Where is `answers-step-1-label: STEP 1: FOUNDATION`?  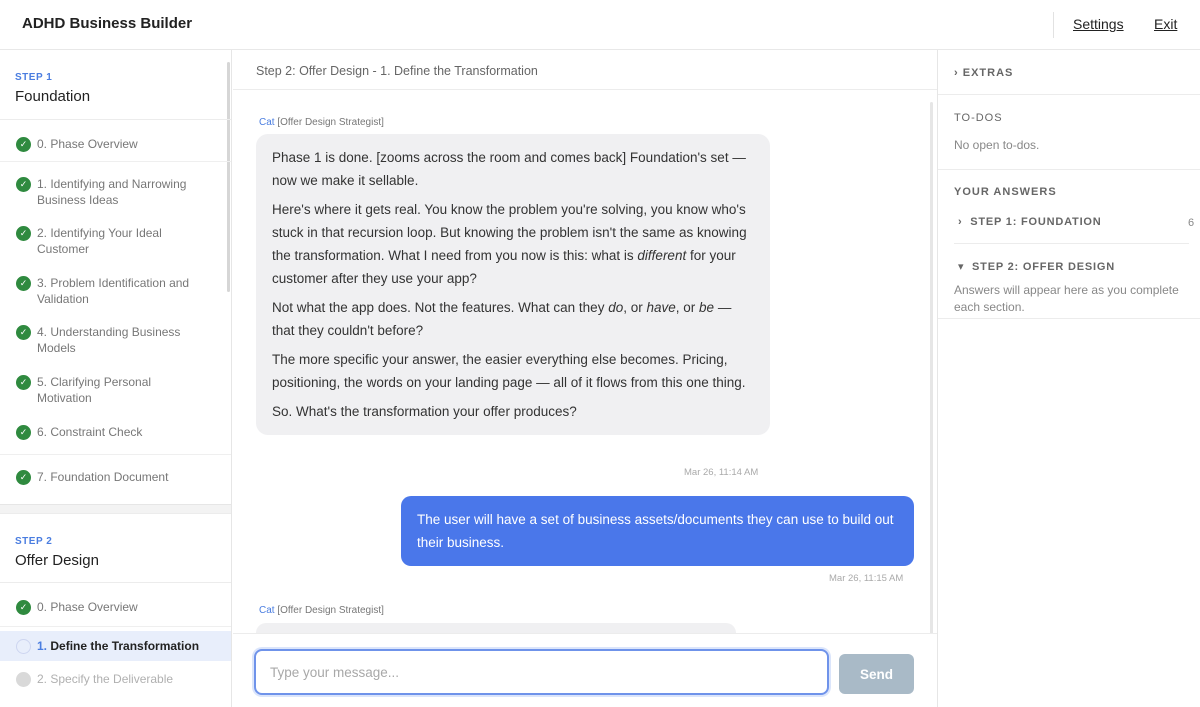 answers-step-1-label: STEP 1: FOUNDATION is located at coordinates (1036, 222).